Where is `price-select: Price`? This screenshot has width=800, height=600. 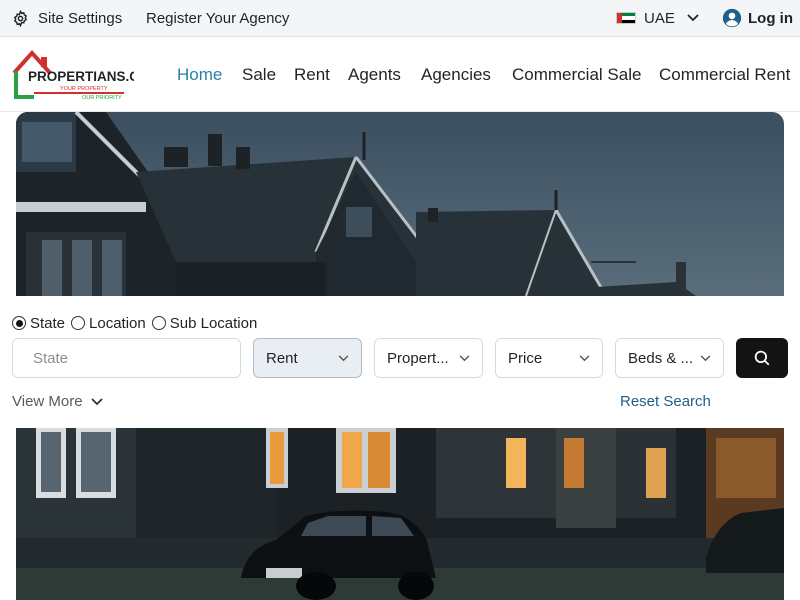
price-select: Price is located at coordinates (549, 358).